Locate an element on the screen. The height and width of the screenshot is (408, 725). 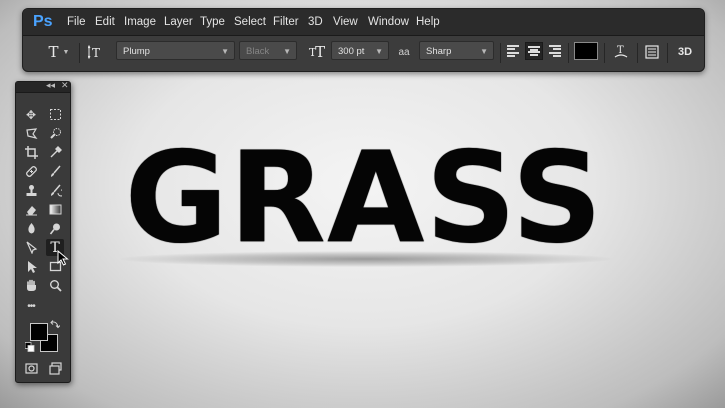
gradient-tool-icon is located at coordinates (55, 209).